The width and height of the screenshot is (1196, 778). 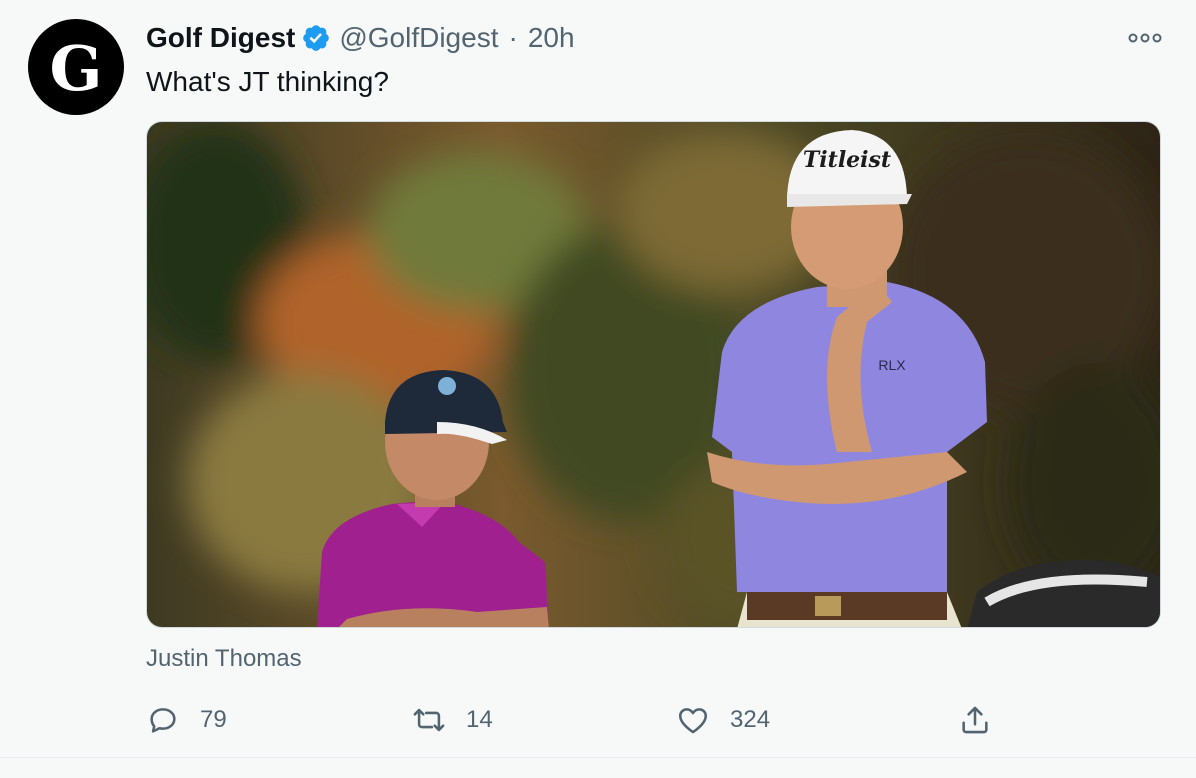 What do you see at coordinates (598, 757) in the screenshot?
I see `tweet-divider` at bounding box center [598, 757].